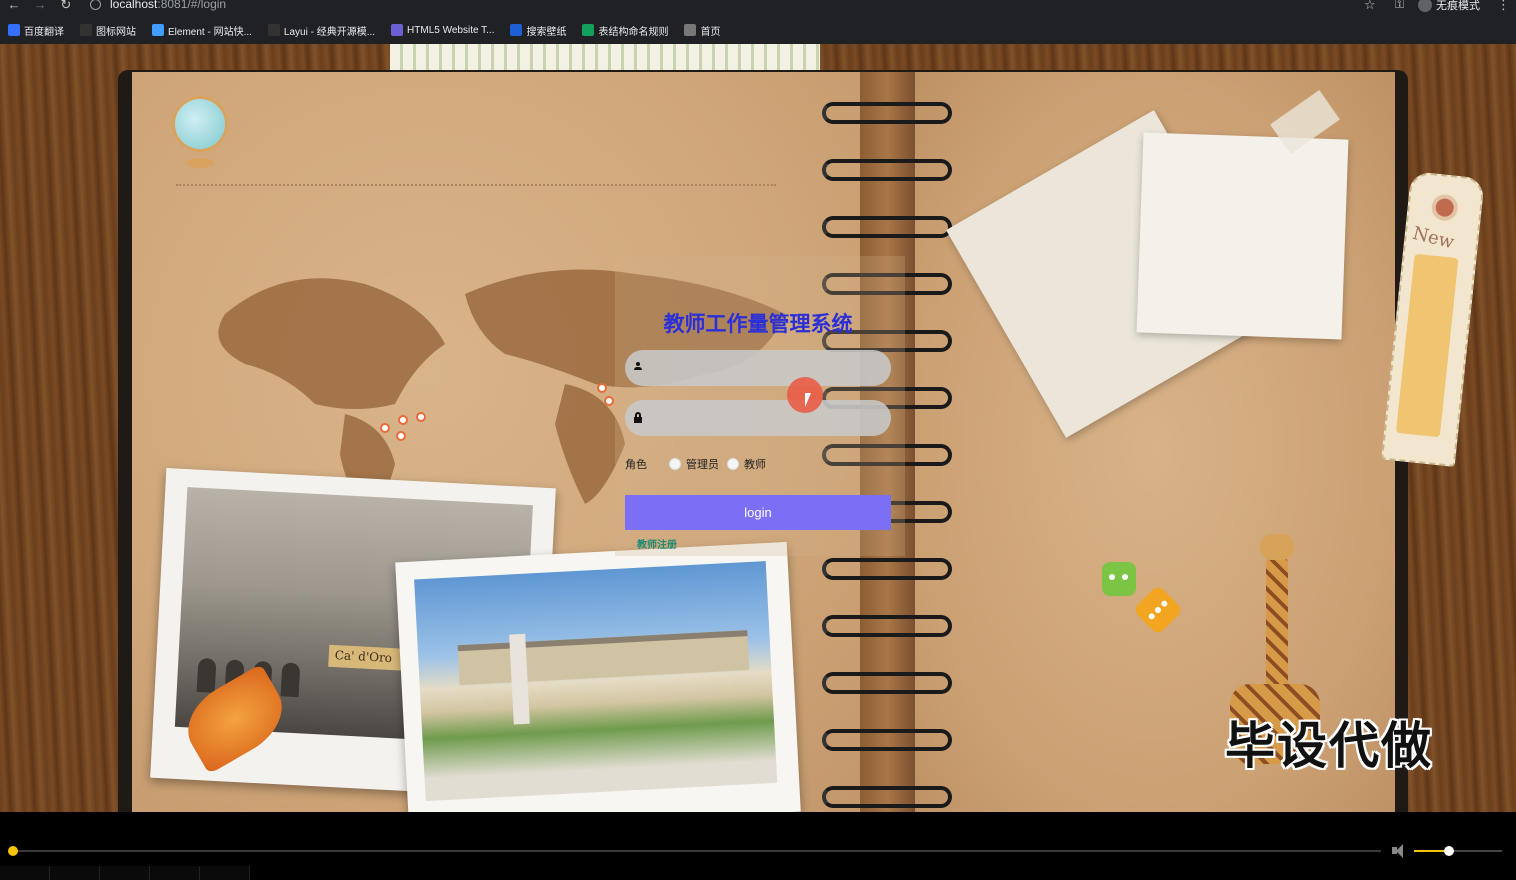 This screenshot has height=880, width=1516. What do you see at coordinates (636, 465) in the screenshot?
I see `role-label: 角色` at bounding box center [636, 465].